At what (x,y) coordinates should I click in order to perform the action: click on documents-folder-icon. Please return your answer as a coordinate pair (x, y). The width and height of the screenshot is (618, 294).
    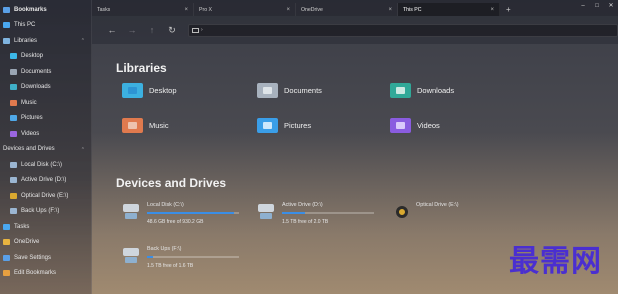
    Looking at the image, I should click on (267, 90).